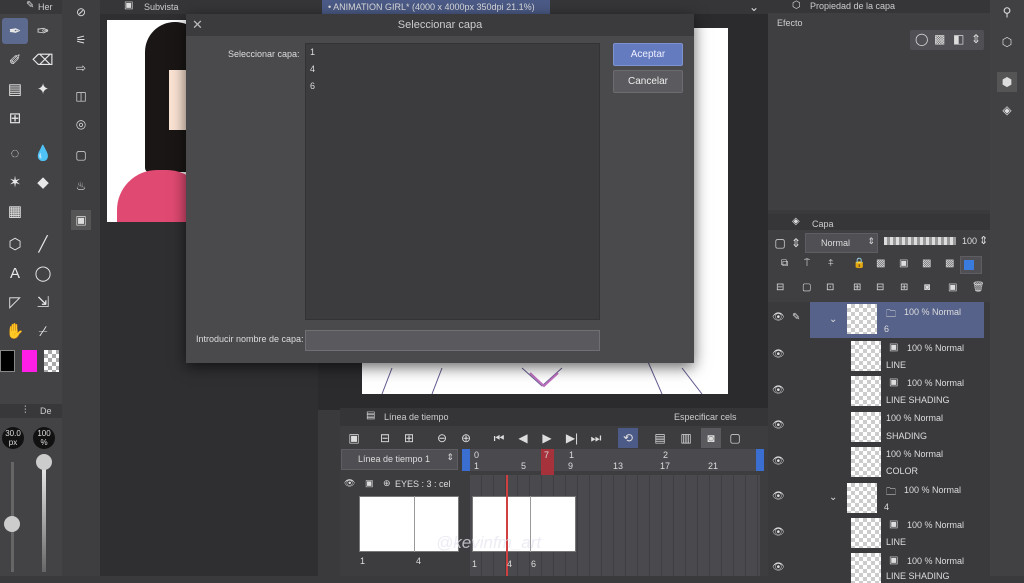 This screenshot has height=583, width=1024. I want to click on light-table-icon: ▢, so click(735, 438).